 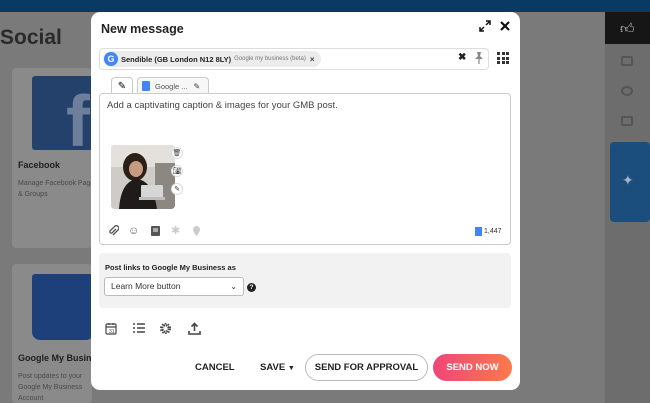 I want to click on save-button: SAVE ▼, so click(x=277, y=367).